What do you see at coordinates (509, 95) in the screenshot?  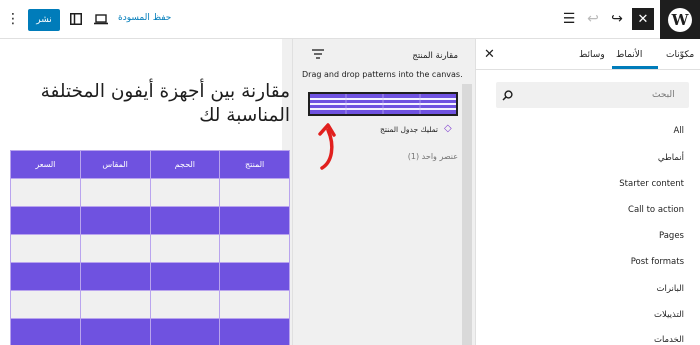 I see `search-icon` at bounding box center [509, 95].